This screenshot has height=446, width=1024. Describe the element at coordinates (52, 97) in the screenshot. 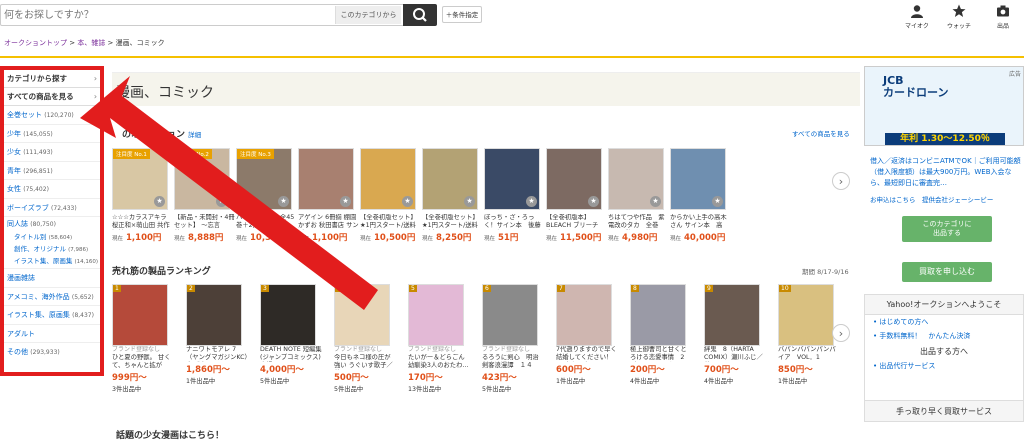

I see `sidebar-header-all: すべての商品を見る ›` at that location.